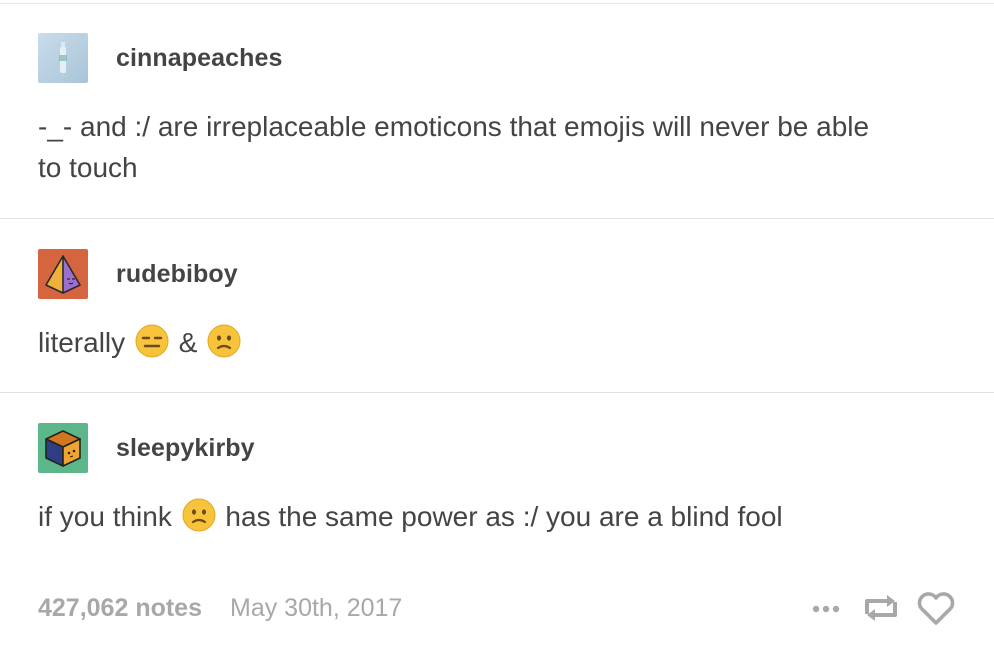 The width and height of the screenshot is (994, 650). Describe the element at coordinates (177, 274) in the screenshot. I see `username: rudebiboy` at that location.